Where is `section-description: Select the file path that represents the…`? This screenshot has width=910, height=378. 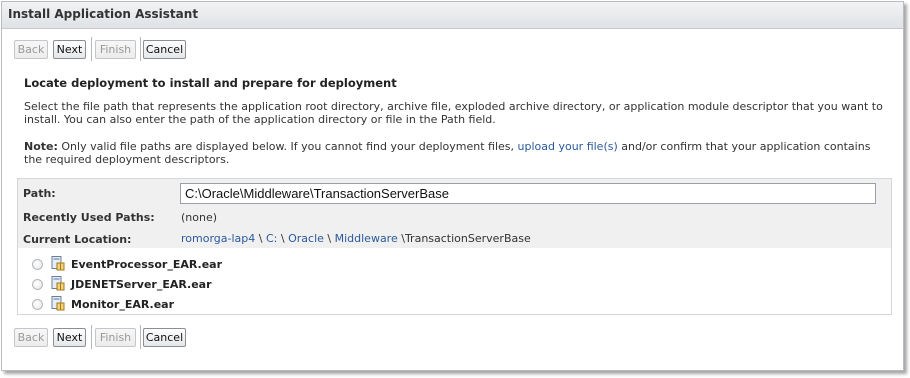
section-description: Select the file path that represents the… is located at coordinates (453, 113).